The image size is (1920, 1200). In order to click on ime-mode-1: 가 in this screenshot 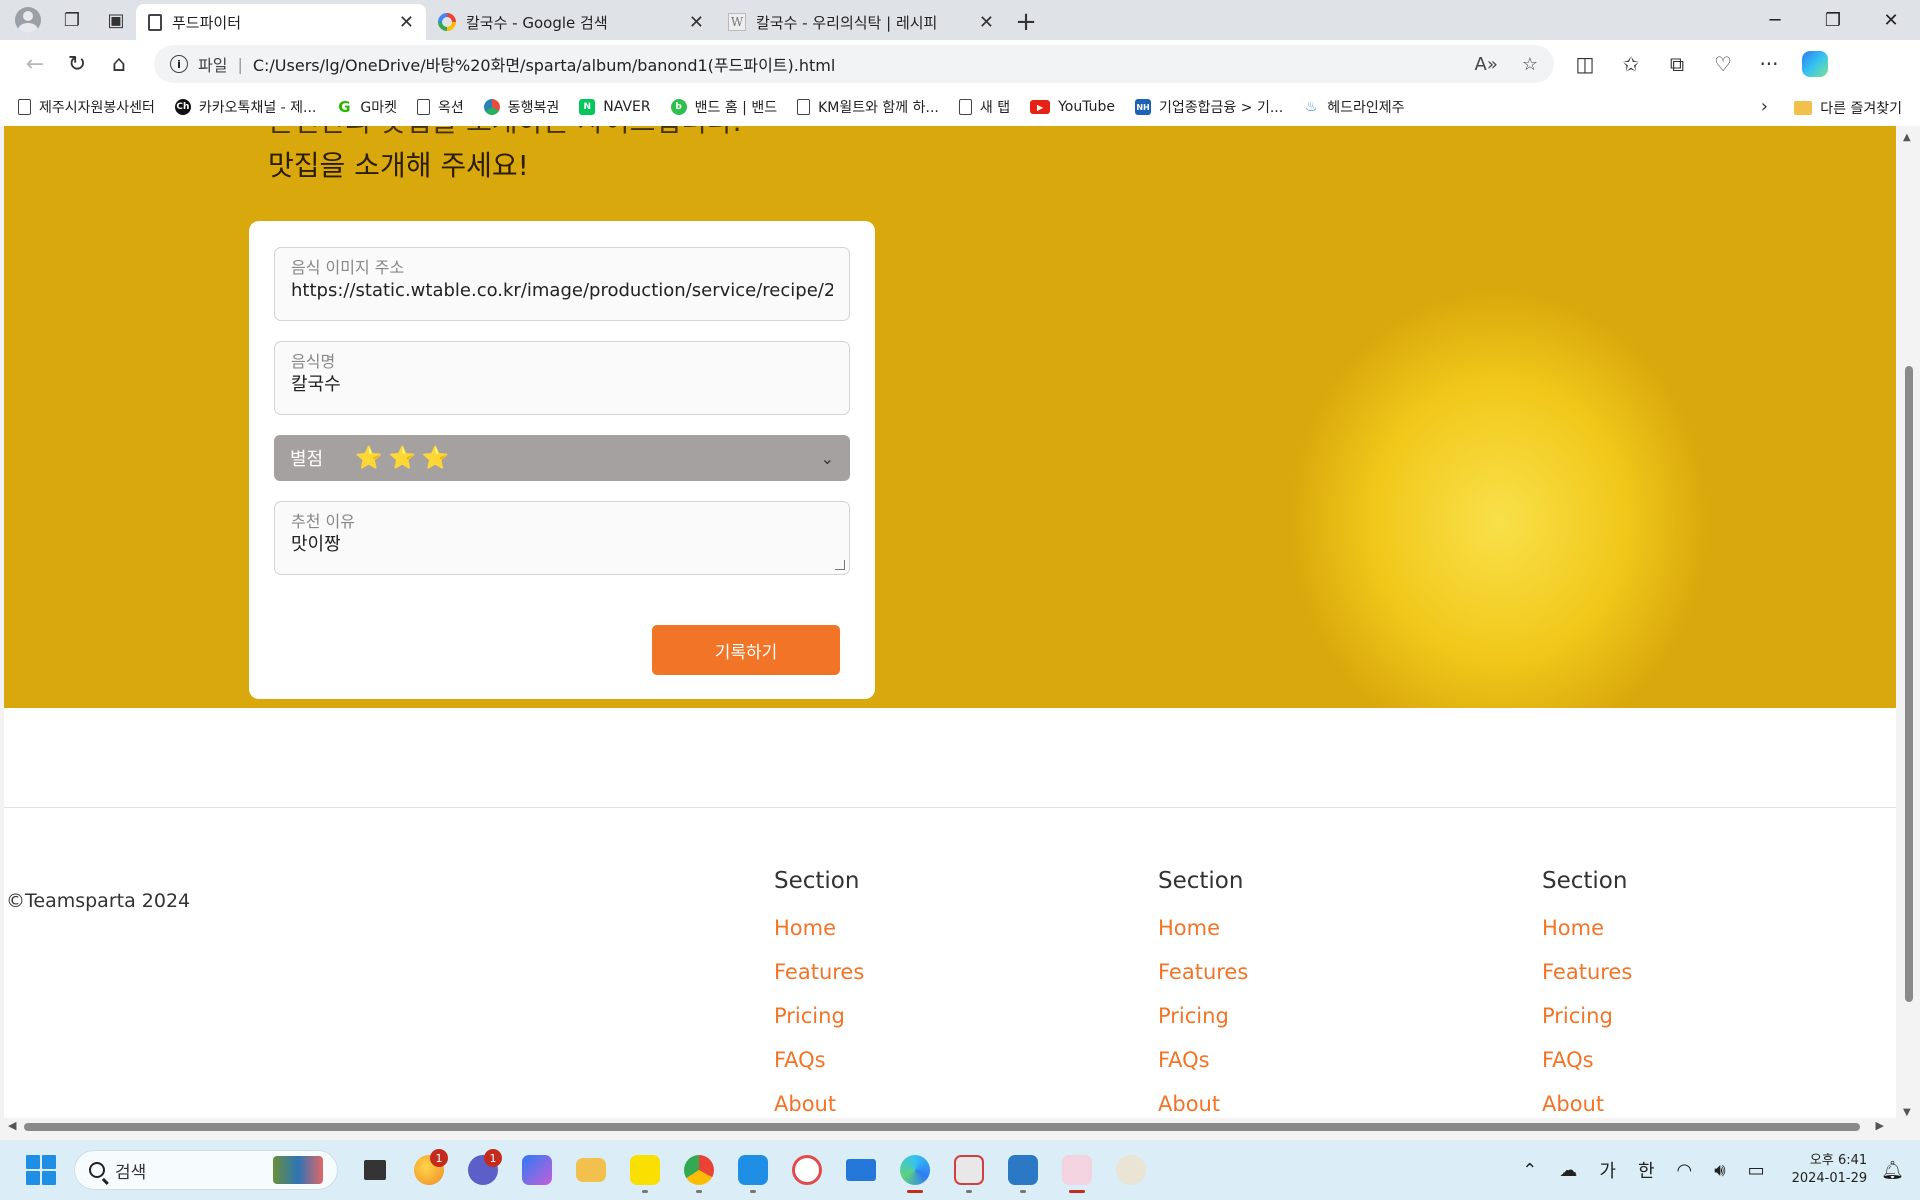, I will do `click(1607, 1170)`.